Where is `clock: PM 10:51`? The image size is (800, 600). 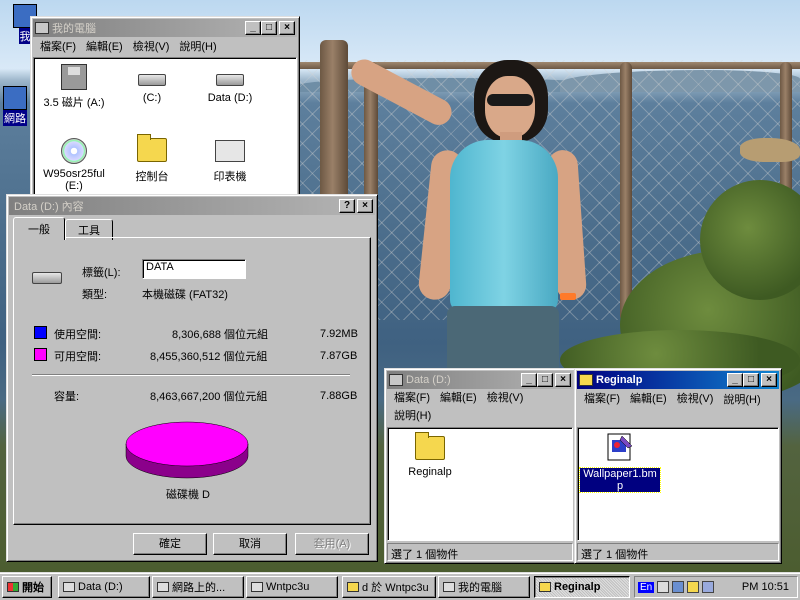 clock: PM 10:51 is located at coordinates (765, 587).